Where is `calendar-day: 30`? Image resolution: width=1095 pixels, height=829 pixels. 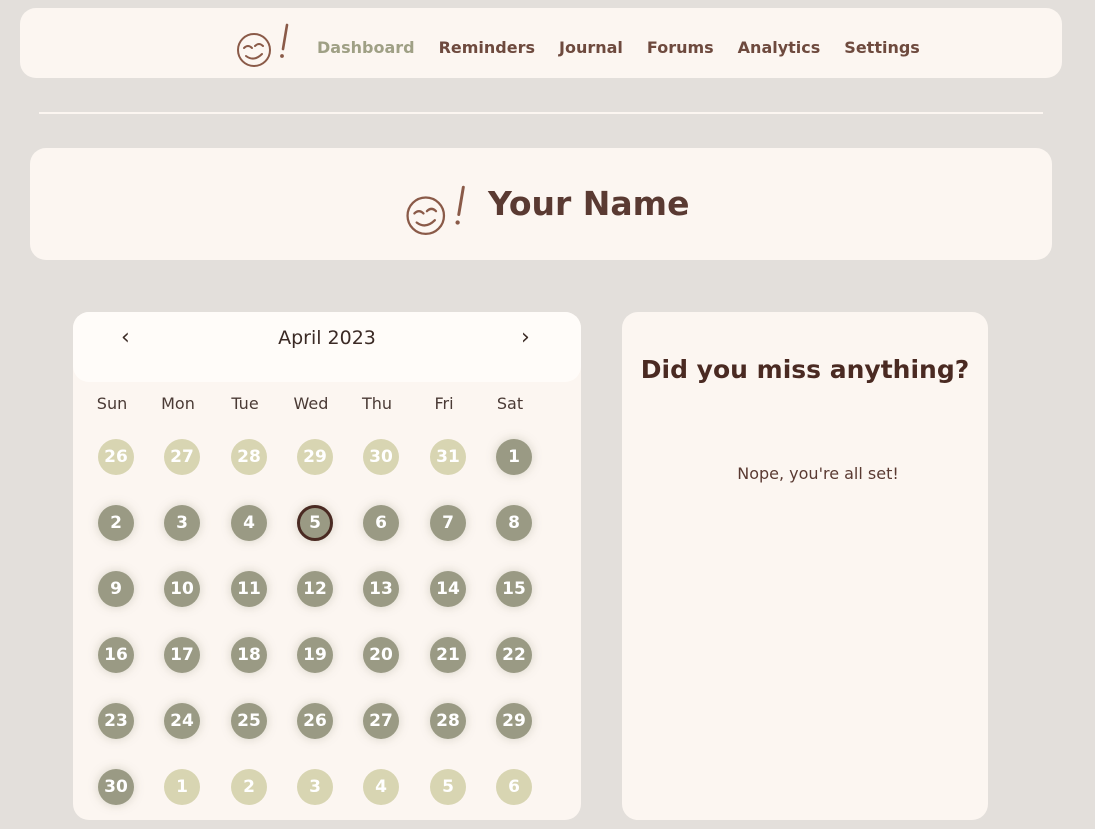
calendar-day: 30 is located at coordinates (116, 787).